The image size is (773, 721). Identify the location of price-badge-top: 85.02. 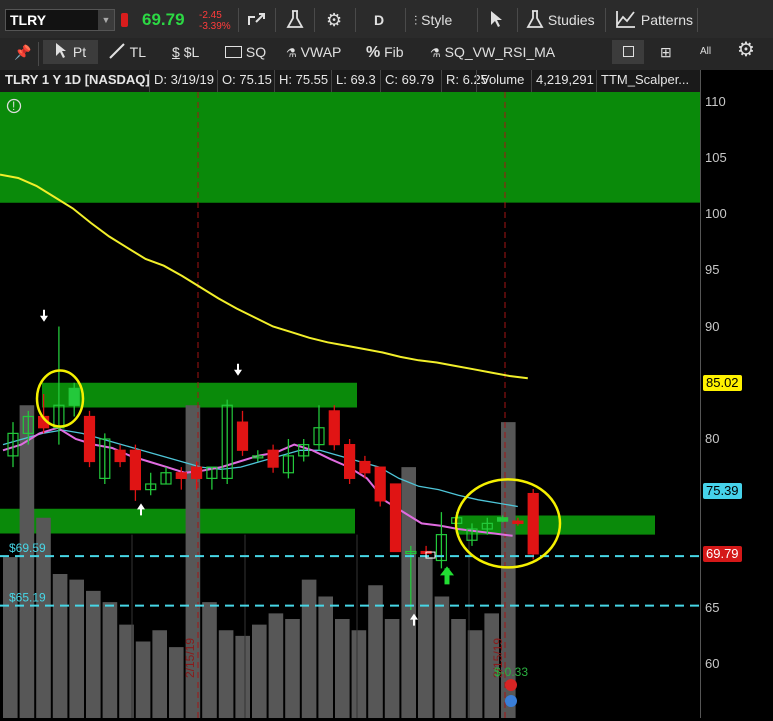
(722, 382).